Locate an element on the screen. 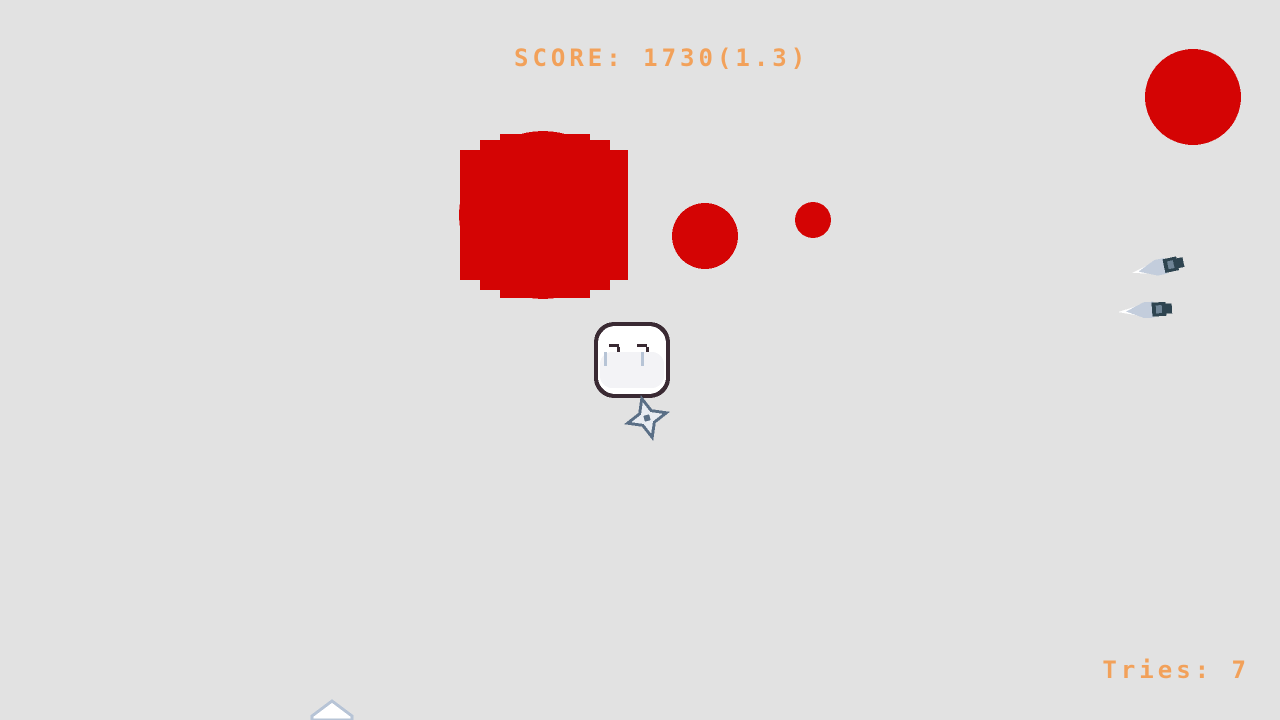 The height and width of the screenshot is (720, 1280). shuriken-icon is located at coordinates (647, 418).